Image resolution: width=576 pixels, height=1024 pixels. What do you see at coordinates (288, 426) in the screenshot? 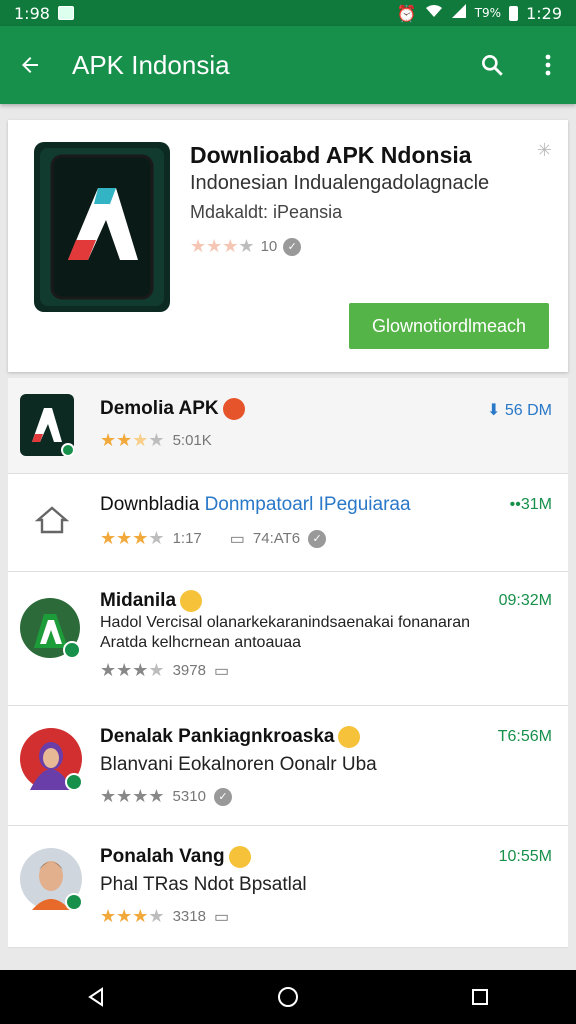
I see `list-item: Demolia APK ★★★★ 5:01K ⬇ 56 DM` at bounding box center [288, 426].